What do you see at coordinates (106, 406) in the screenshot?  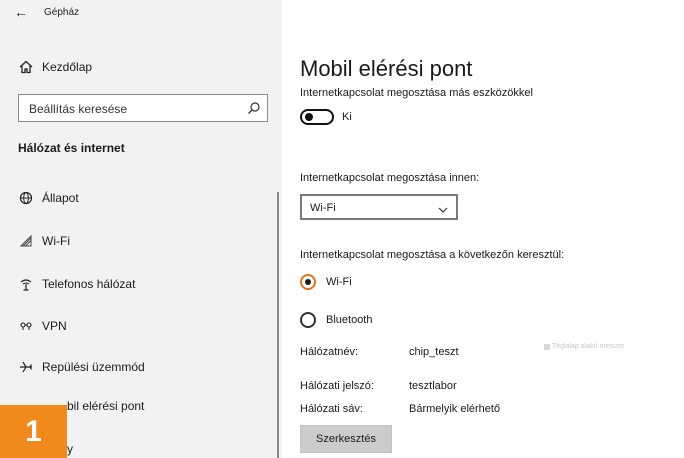 I see `sidebar-item-label: bil elérési pont` at bounding box center [106, 406].